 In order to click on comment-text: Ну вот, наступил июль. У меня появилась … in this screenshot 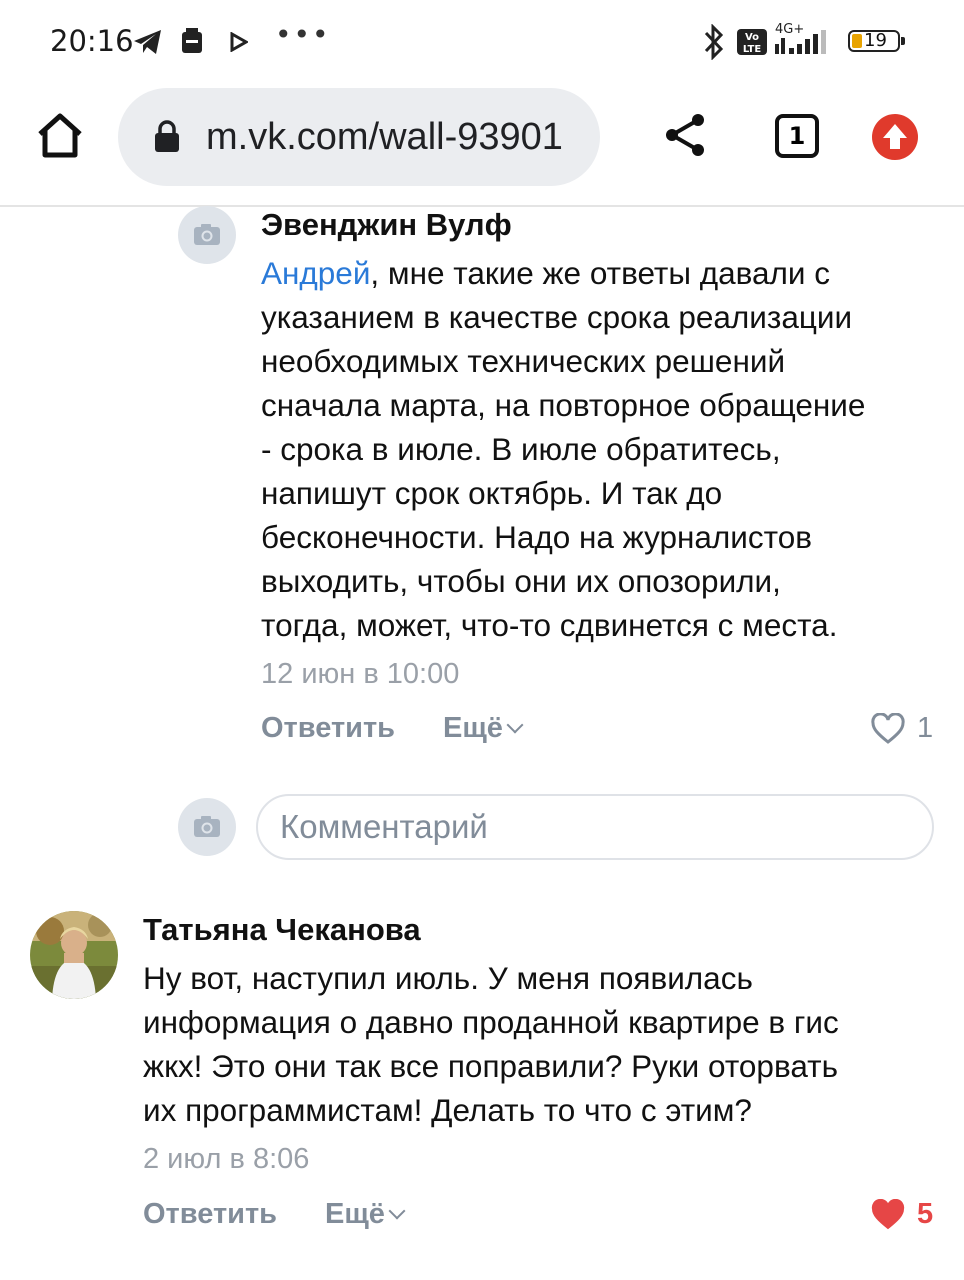, I will do `click(491, 1044)`.